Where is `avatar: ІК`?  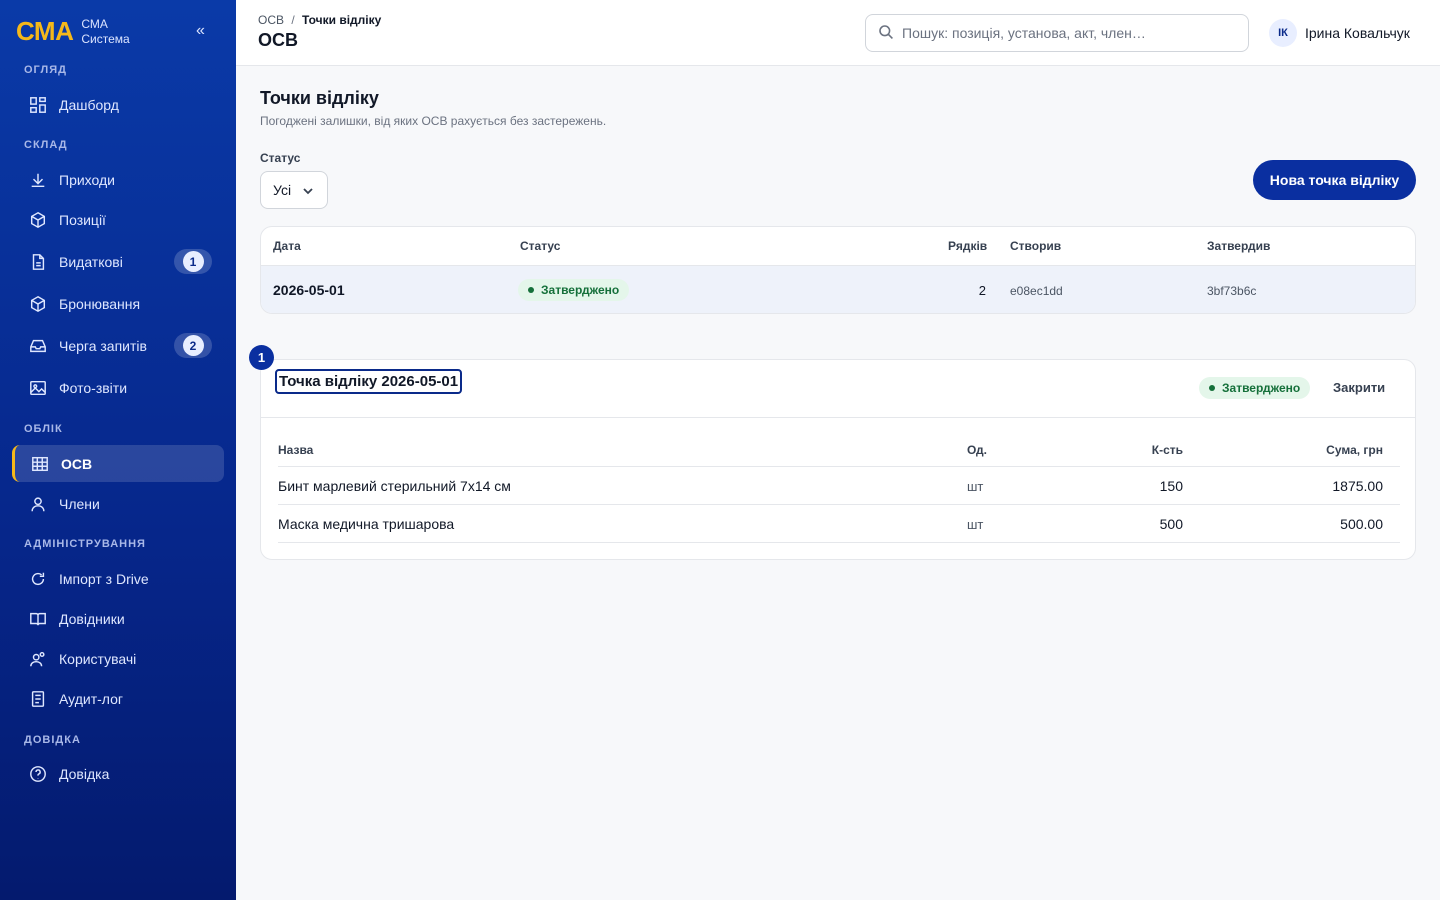 avatar: ІК is located at coordinates (1283, 33).